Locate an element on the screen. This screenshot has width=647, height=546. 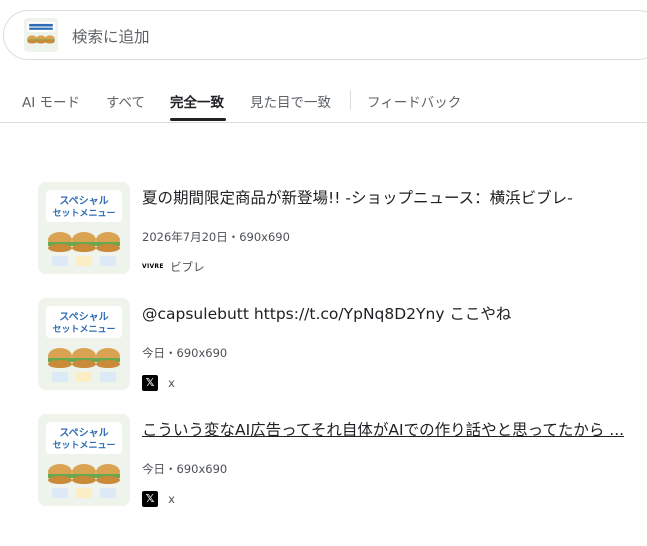
search-placeholder: 検索に追加 is located at coordinates (111, 36).